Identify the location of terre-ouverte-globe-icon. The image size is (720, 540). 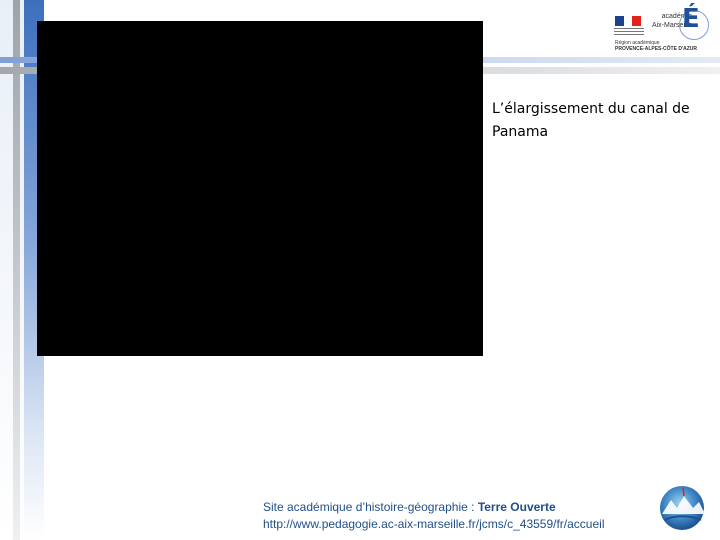
(682, 508).